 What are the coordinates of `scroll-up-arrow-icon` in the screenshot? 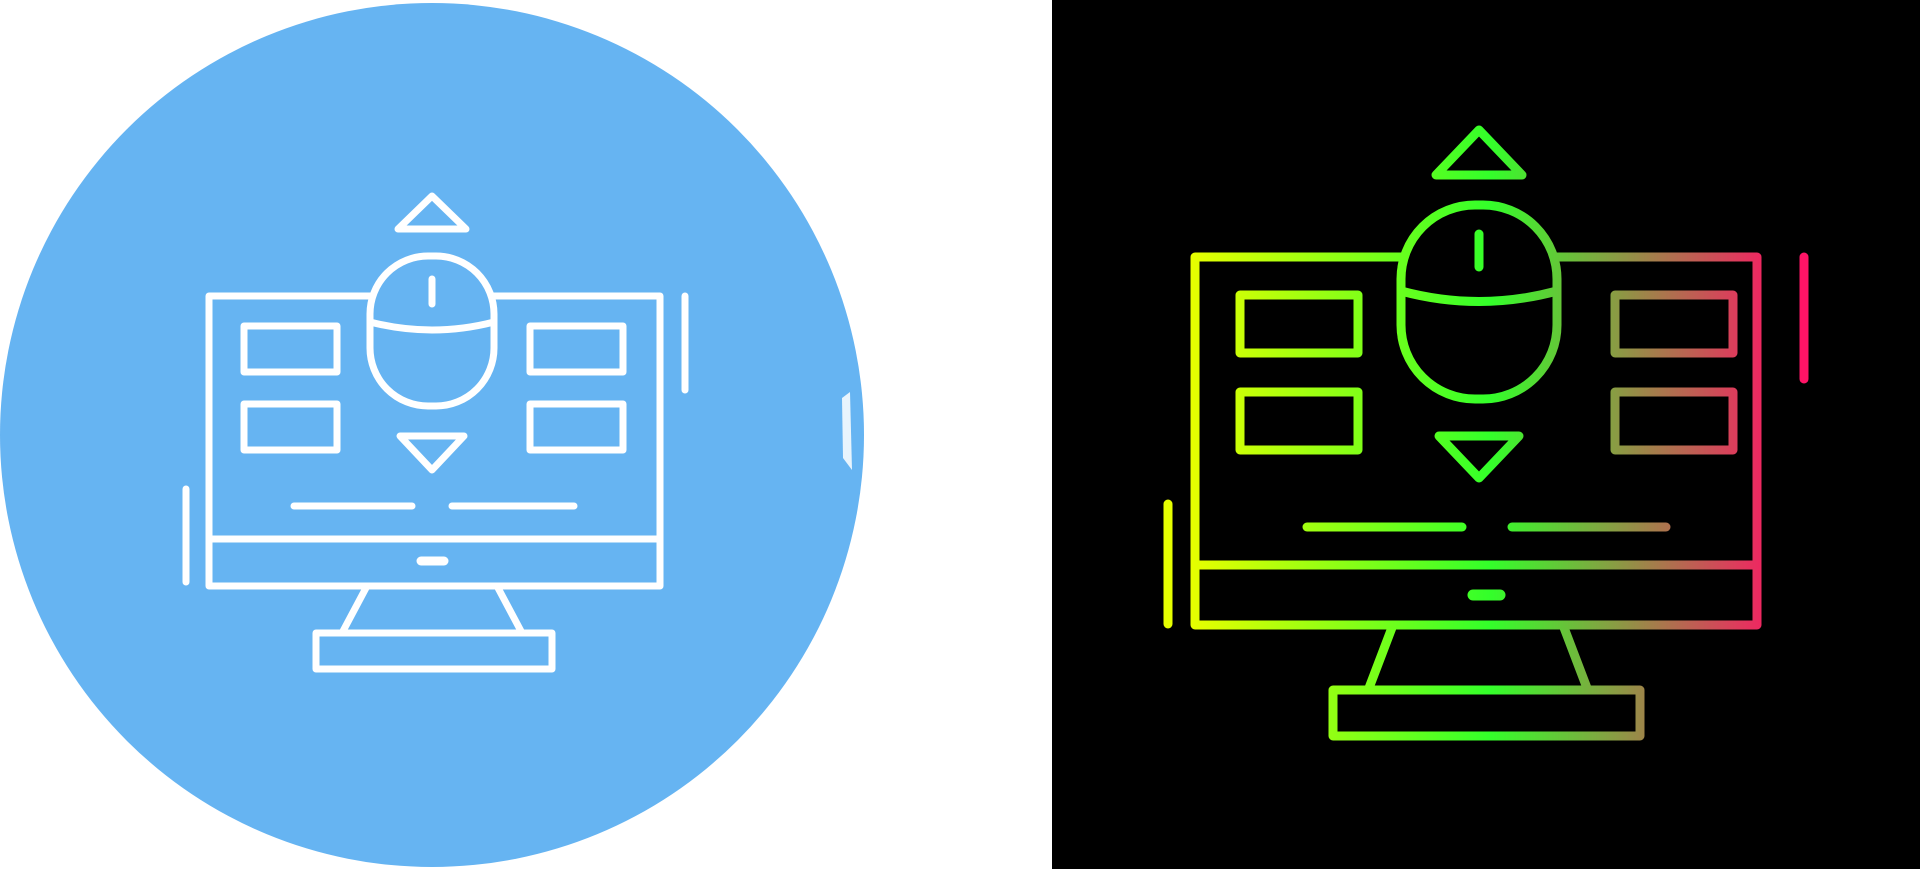 It's located at (1479, 152).